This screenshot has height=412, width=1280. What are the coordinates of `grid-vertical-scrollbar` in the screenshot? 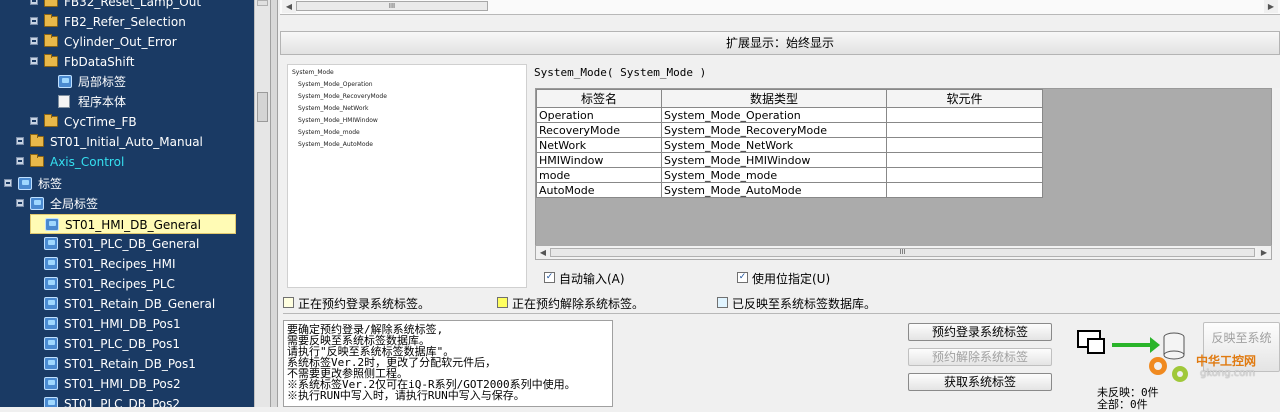 It's located at (1276, 174).